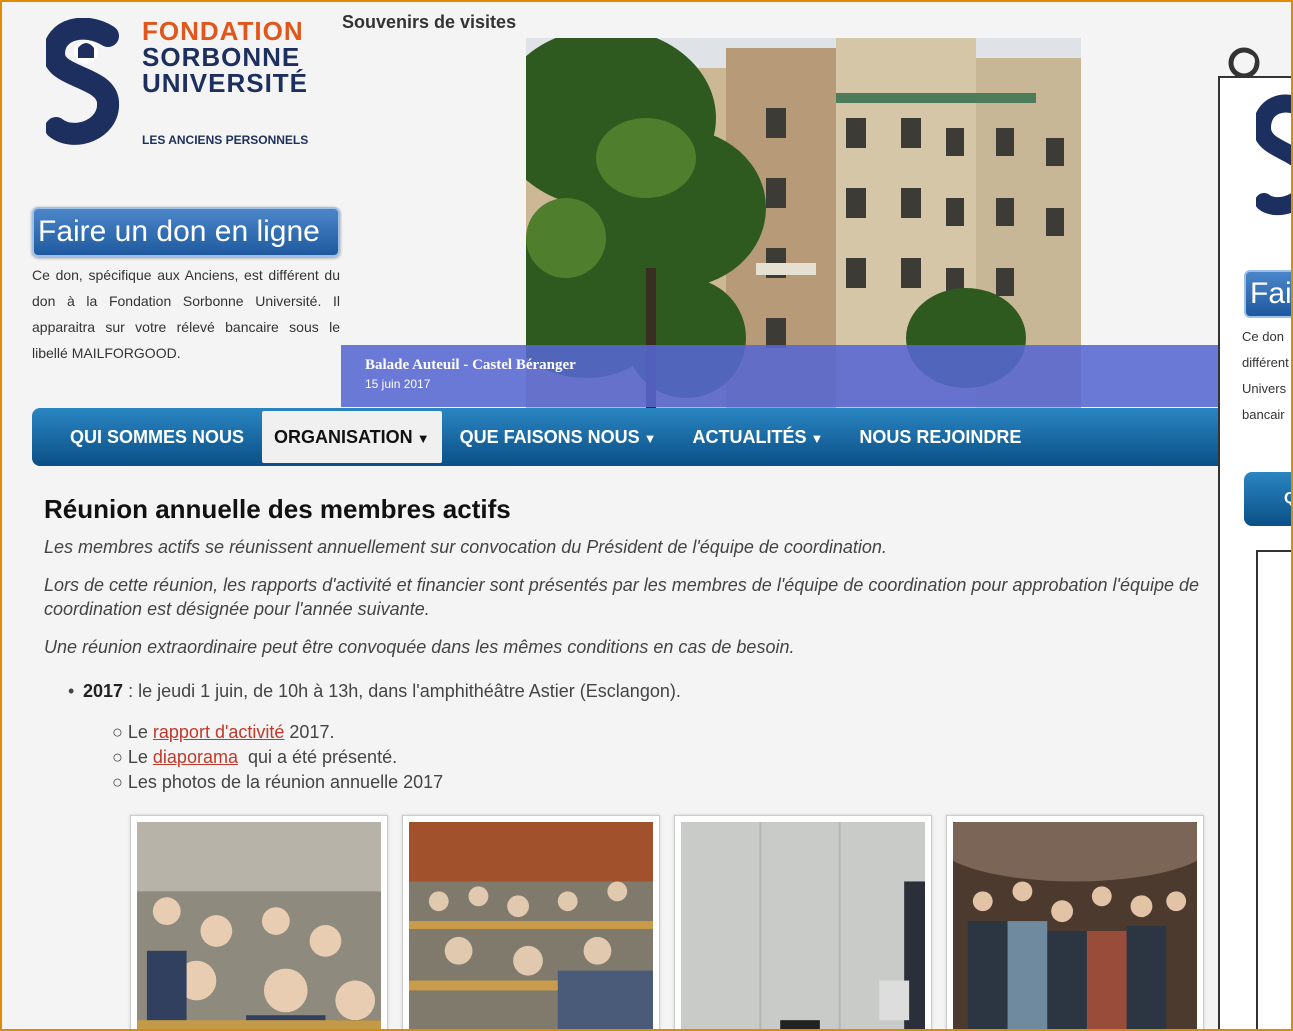 This screenshot has width=1293, height=1031. What do you see at coordinates (225, 83) in the screenshot?
I see `logo-line-universite: UNIVERSITÉ` at bounding box center [225, 83].